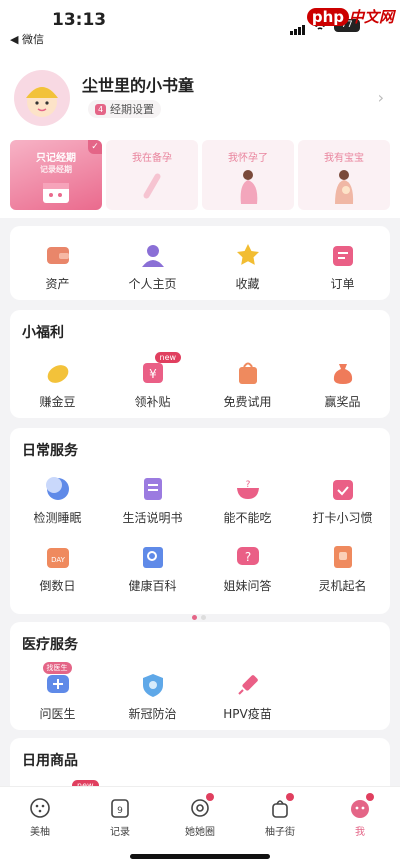 The height and width of the screenshot is (866, 400). Describe the element at coordinates (50, 761) in the screenshot. I see `goods-title: 日用商品` at that location.